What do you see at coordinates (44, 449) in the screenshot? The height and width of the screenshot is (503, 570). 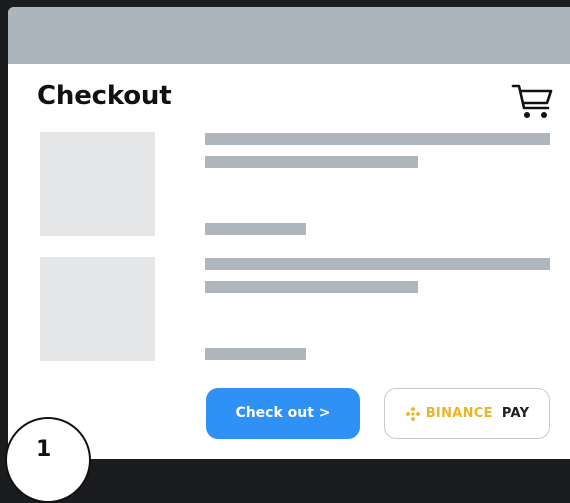 I see `step-number: 1` at bounding box center [44, 449].